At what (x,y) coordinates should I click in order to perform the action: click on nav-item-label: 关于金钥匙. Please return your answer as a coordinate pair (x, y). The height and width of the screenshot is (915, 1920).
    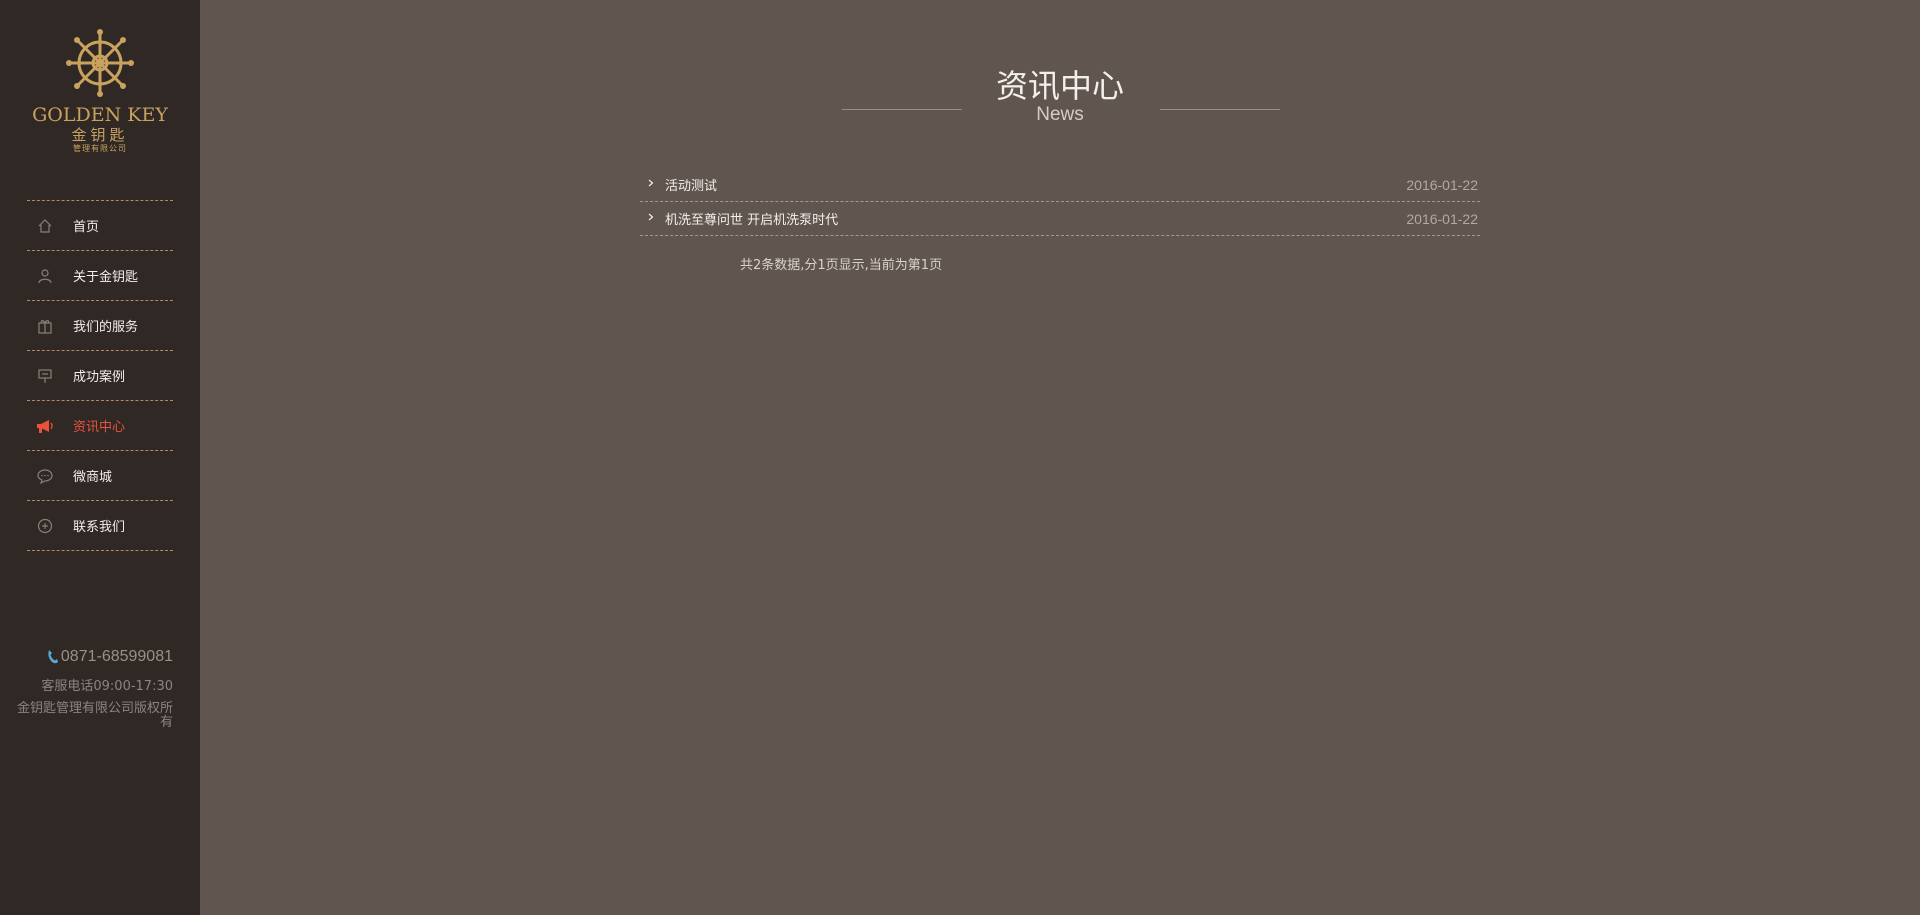
    Looking at the image, I should click on (106, 277).